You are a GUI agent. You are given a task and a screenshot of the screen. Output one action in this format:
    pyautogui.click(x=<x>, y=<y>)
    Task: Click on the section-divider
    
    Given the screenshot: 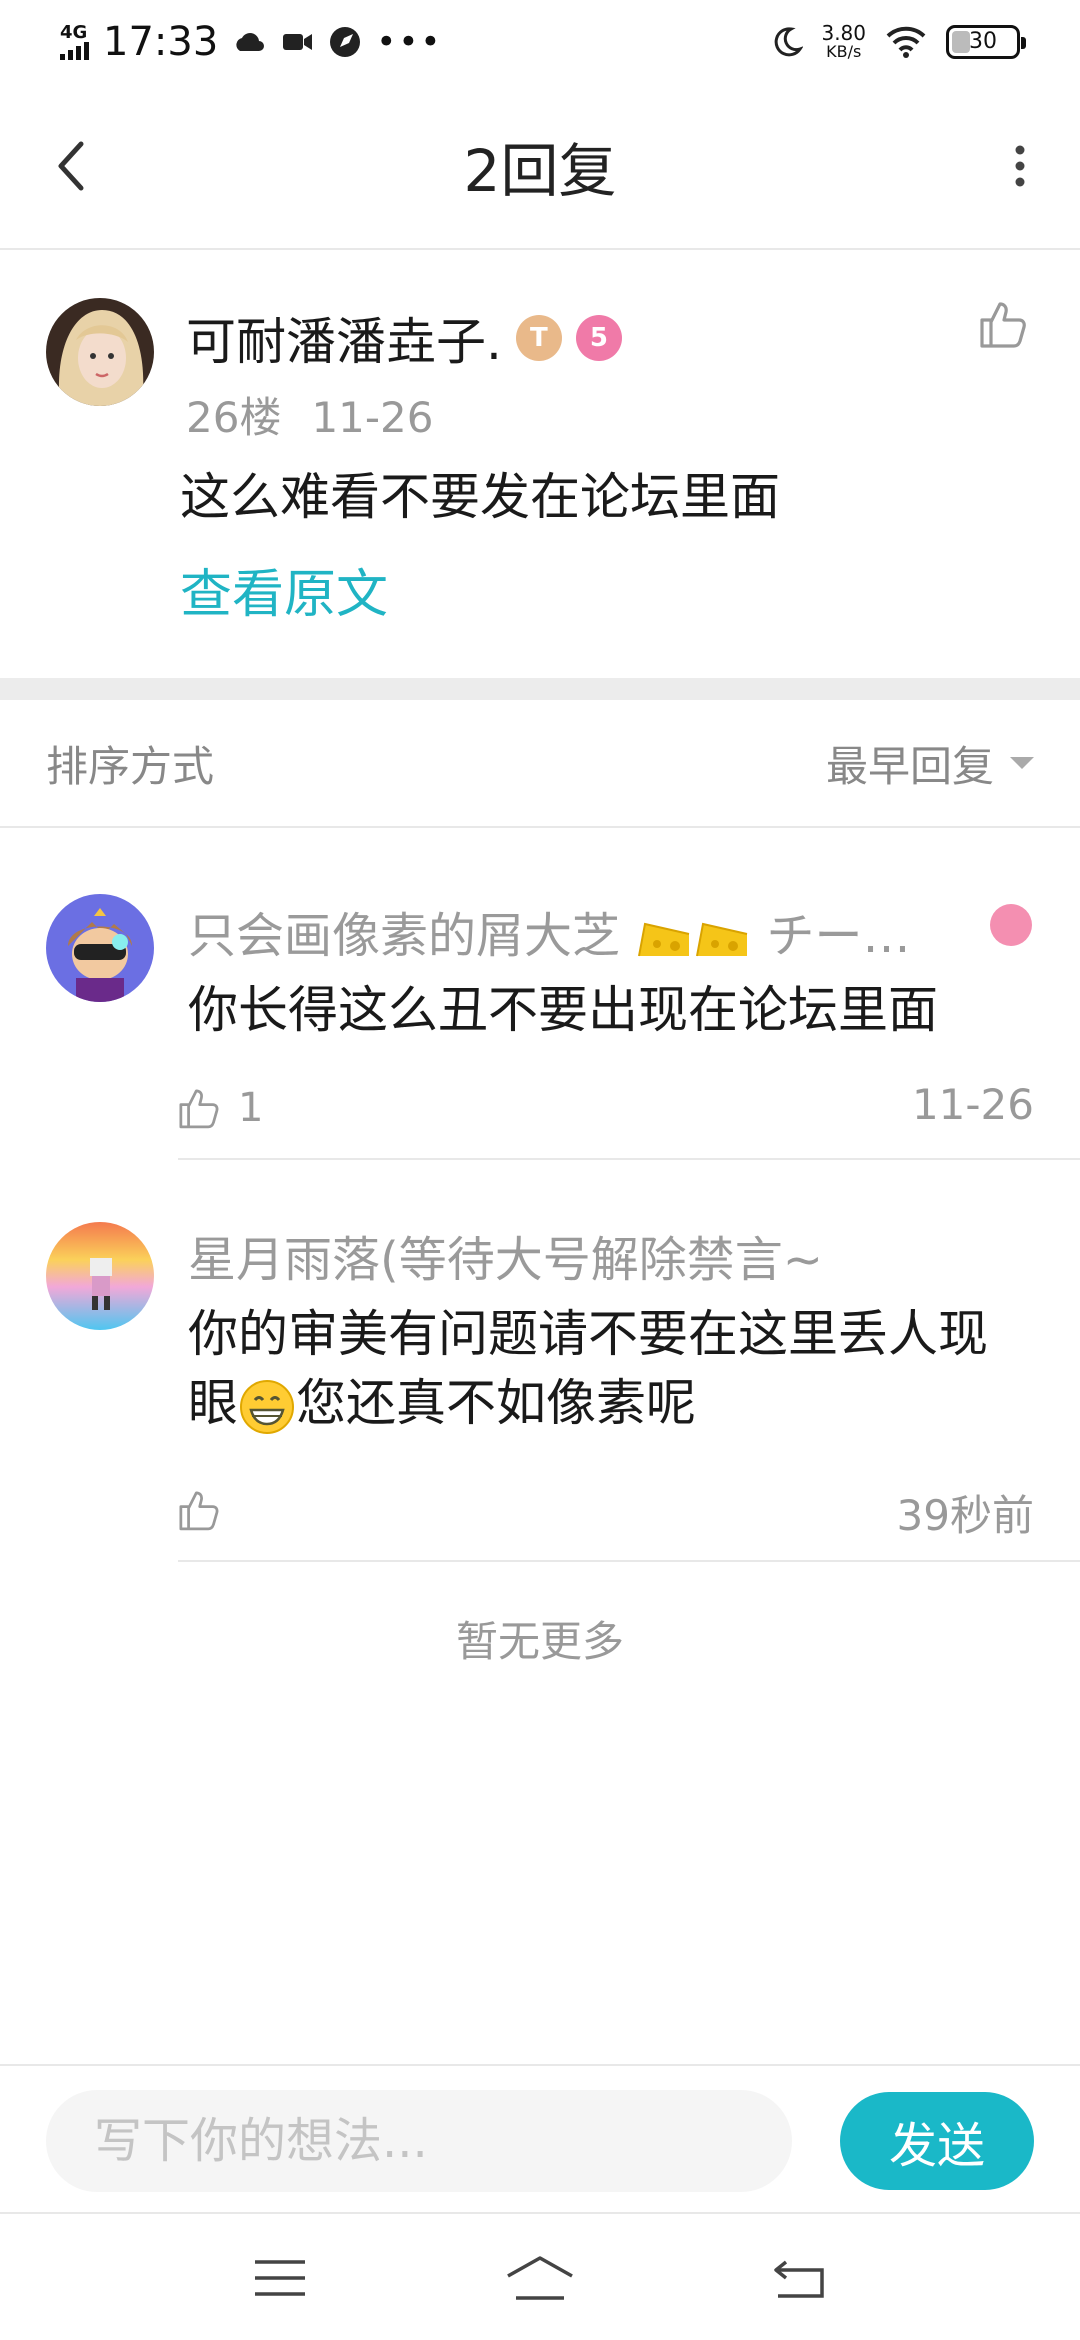 What is the action you would take?
    pyautogui.click(x=540, y=689)
    